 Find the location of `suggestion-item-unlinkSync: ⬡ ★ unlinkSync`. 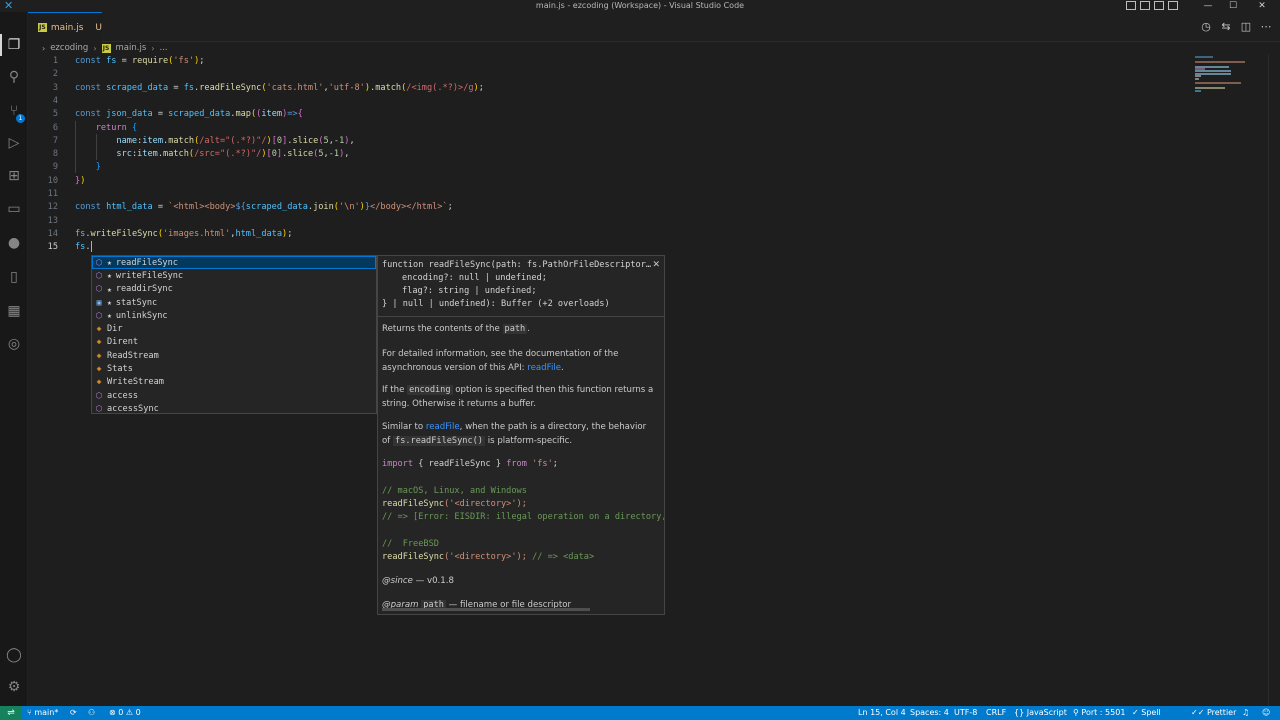

suggestion-item-unlinkSync: ⬡ ★ unlinkSync is located at coordinates (234, 315).